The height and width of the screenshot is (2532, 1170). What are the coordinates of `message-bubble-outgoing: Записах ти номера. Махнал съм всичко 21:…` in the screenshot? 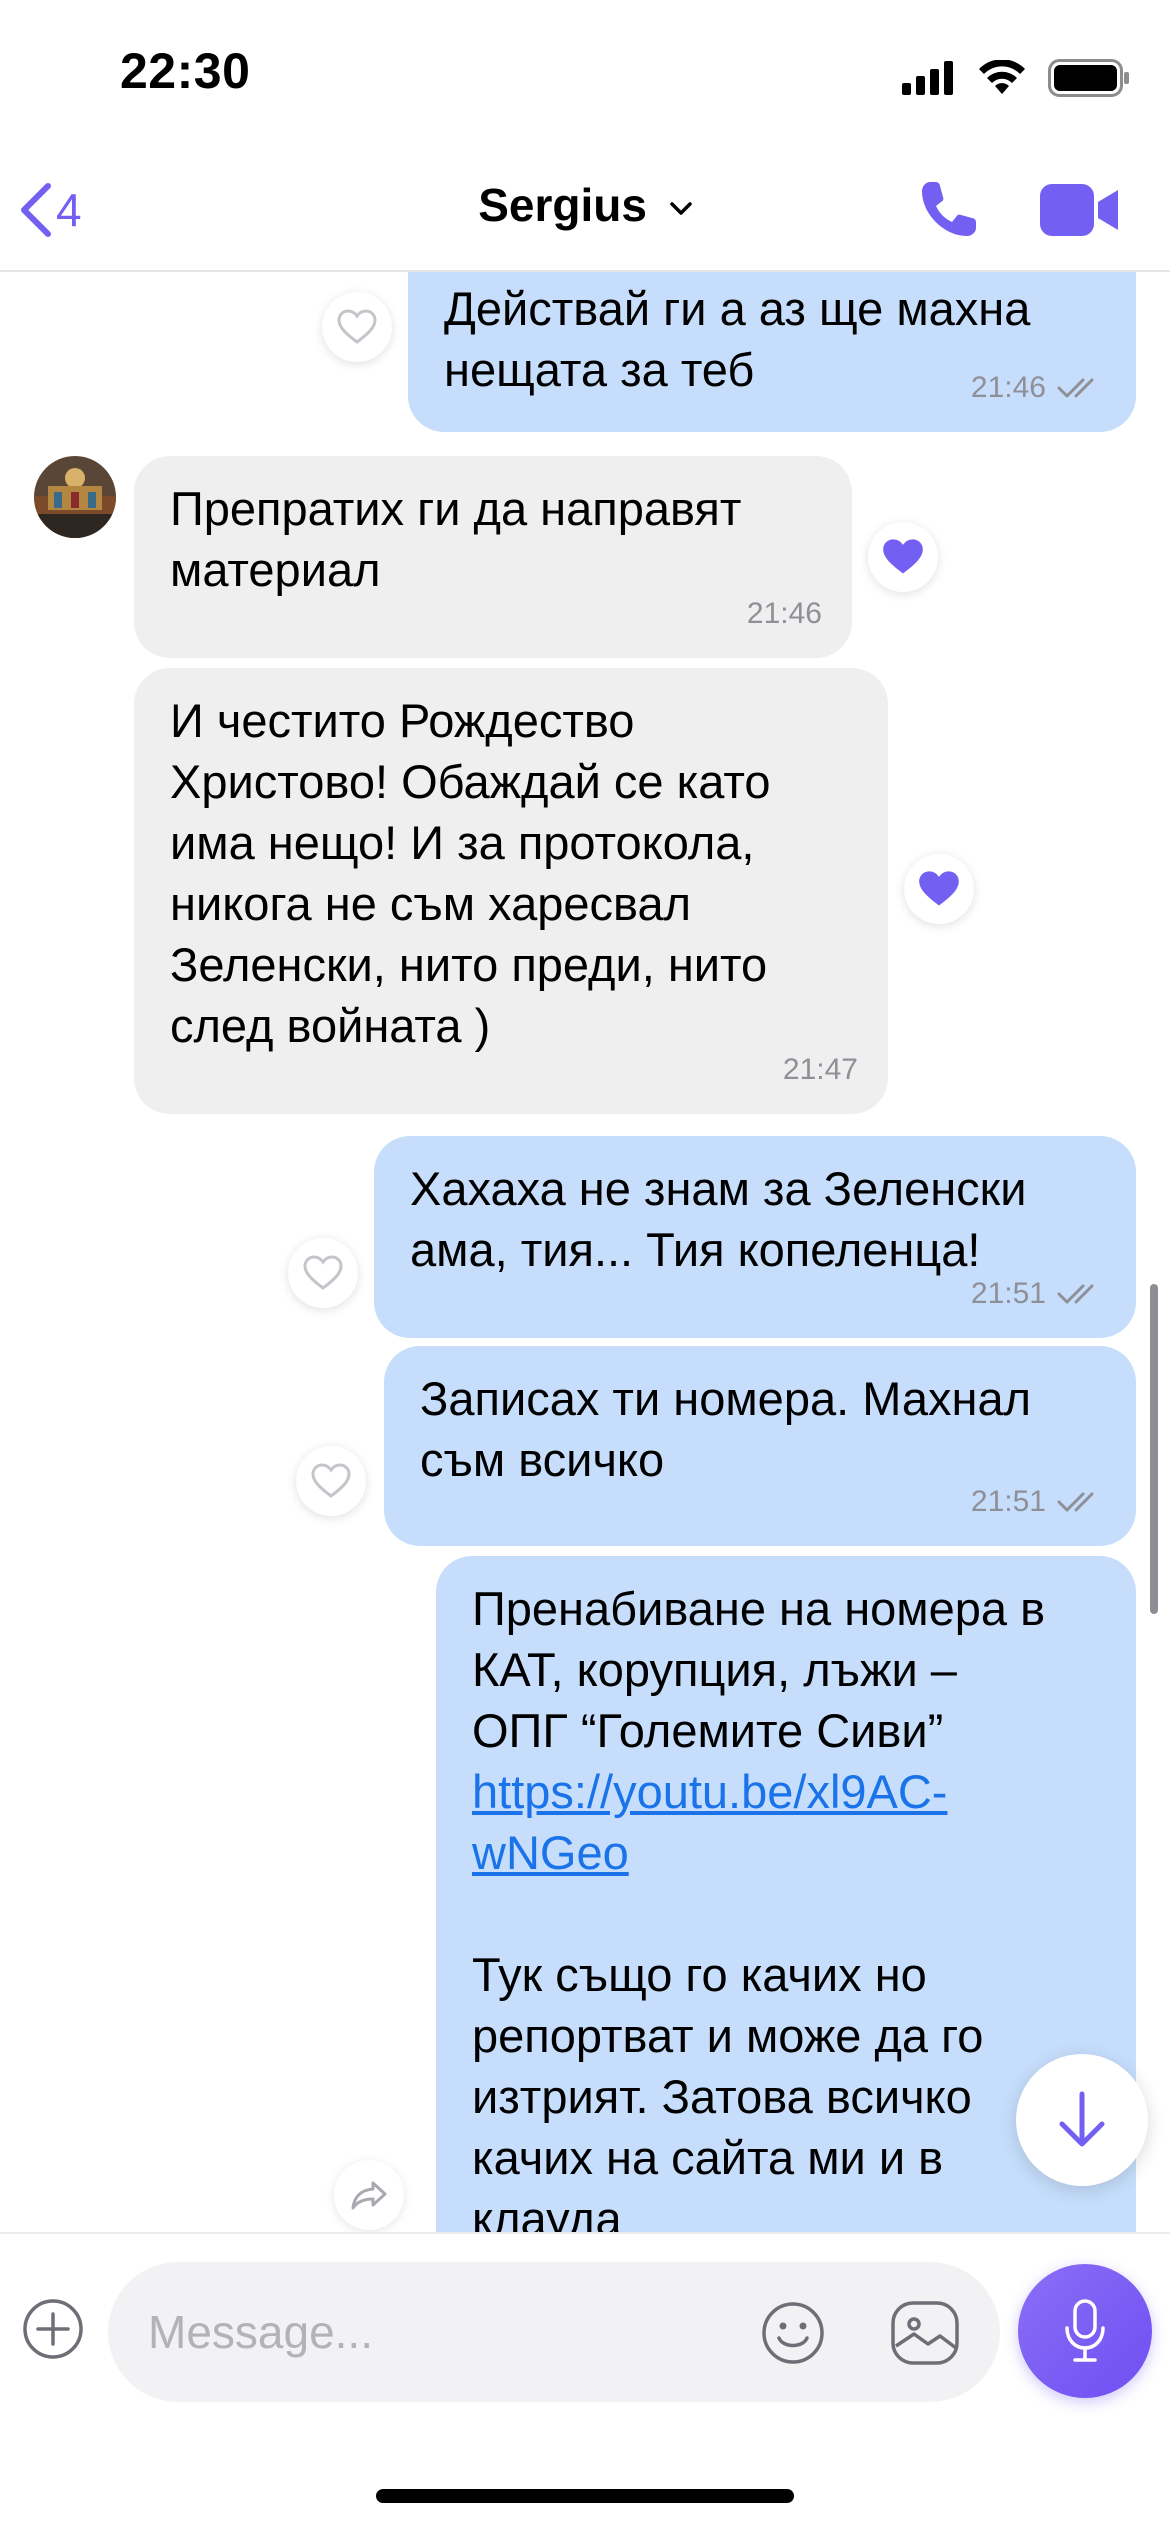 It's located at (760, 1446).